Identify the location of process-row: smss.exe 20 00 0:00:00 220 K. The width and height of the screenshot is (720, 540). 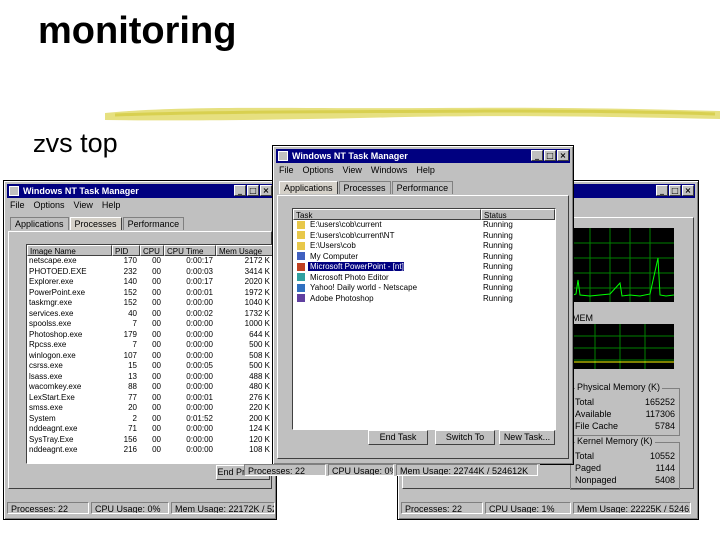
(150, 408).